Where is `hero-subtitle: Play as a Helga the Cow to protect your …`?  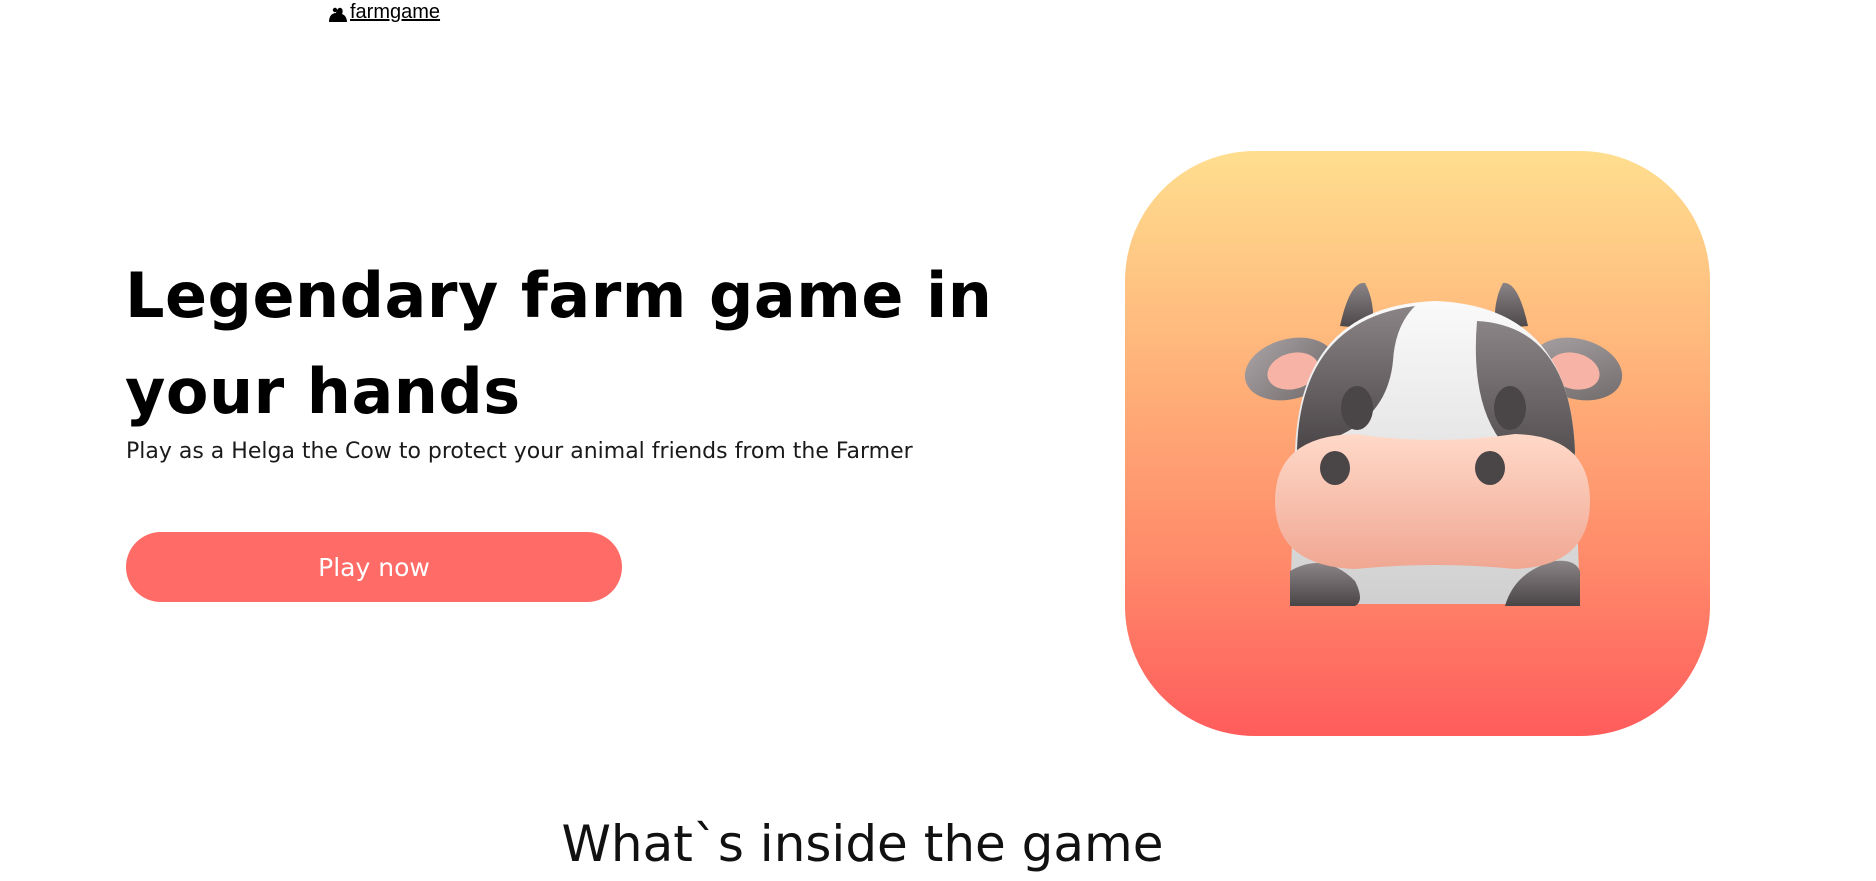
hero-subtitle: Play as a Helga the Cow to protect your … is located at coordinates (519, 451).